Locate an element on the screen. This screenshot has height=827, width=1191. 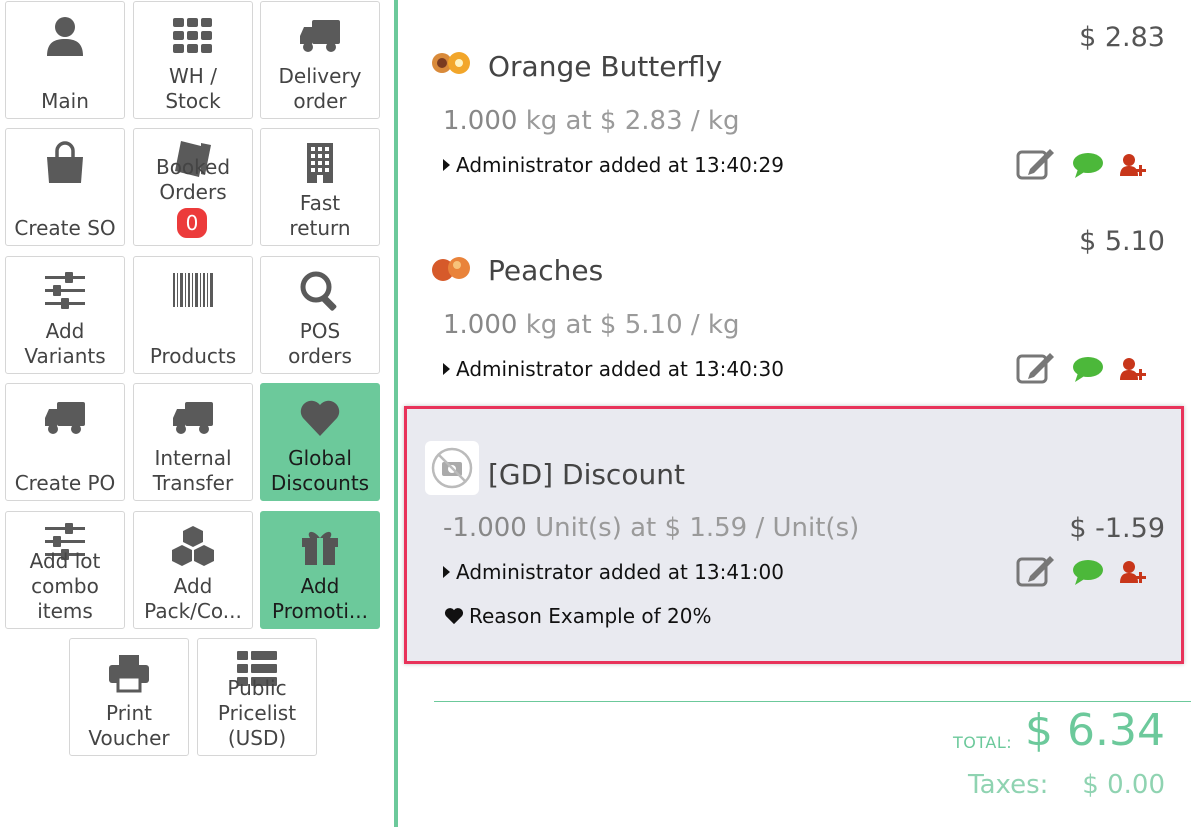
reason-text: Reason Example of 20% is located at coordinates (590, 616).